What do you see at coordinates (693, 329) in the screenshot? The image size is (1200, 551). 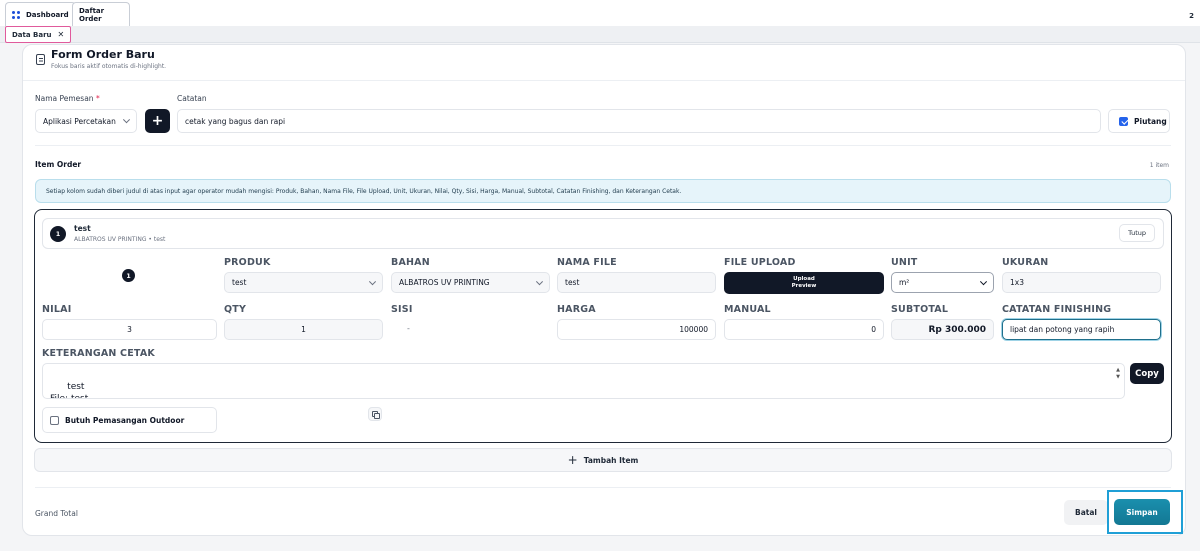 I see `harga-value: 100000` at bounding box center [693, 329].